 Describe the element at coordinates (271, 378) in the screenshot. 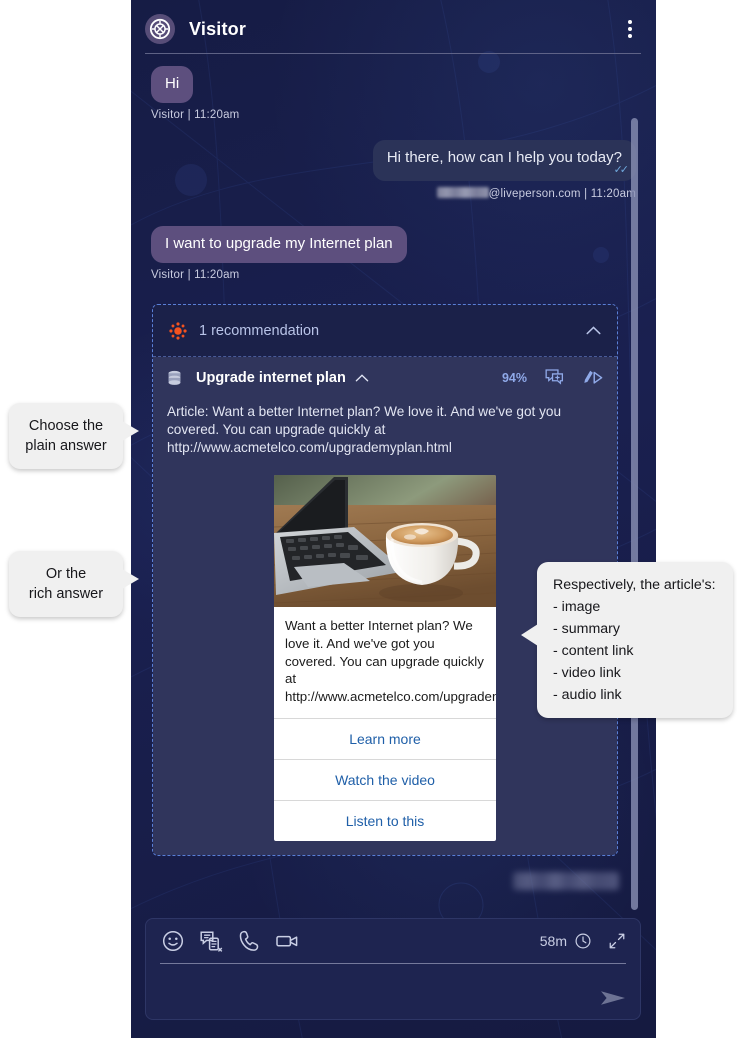

I see `recommendation-title: Upgrade internet plan` at that location.